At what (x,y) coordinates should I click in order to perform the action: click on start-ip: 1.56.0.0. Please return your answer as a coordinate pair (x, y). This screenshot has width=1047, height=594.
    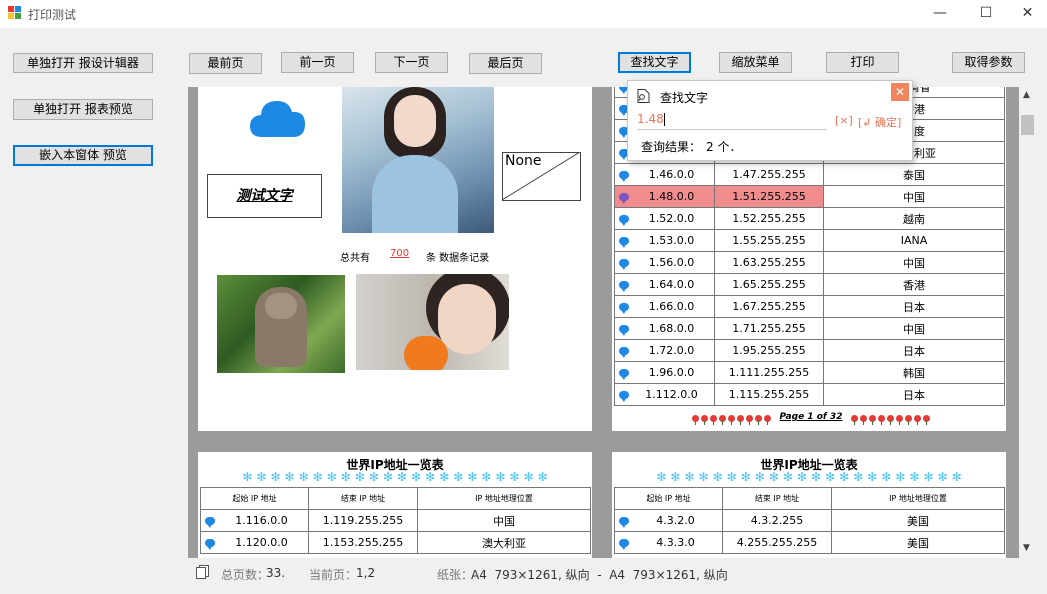
    Looking at the image, I should click on (671, 262).